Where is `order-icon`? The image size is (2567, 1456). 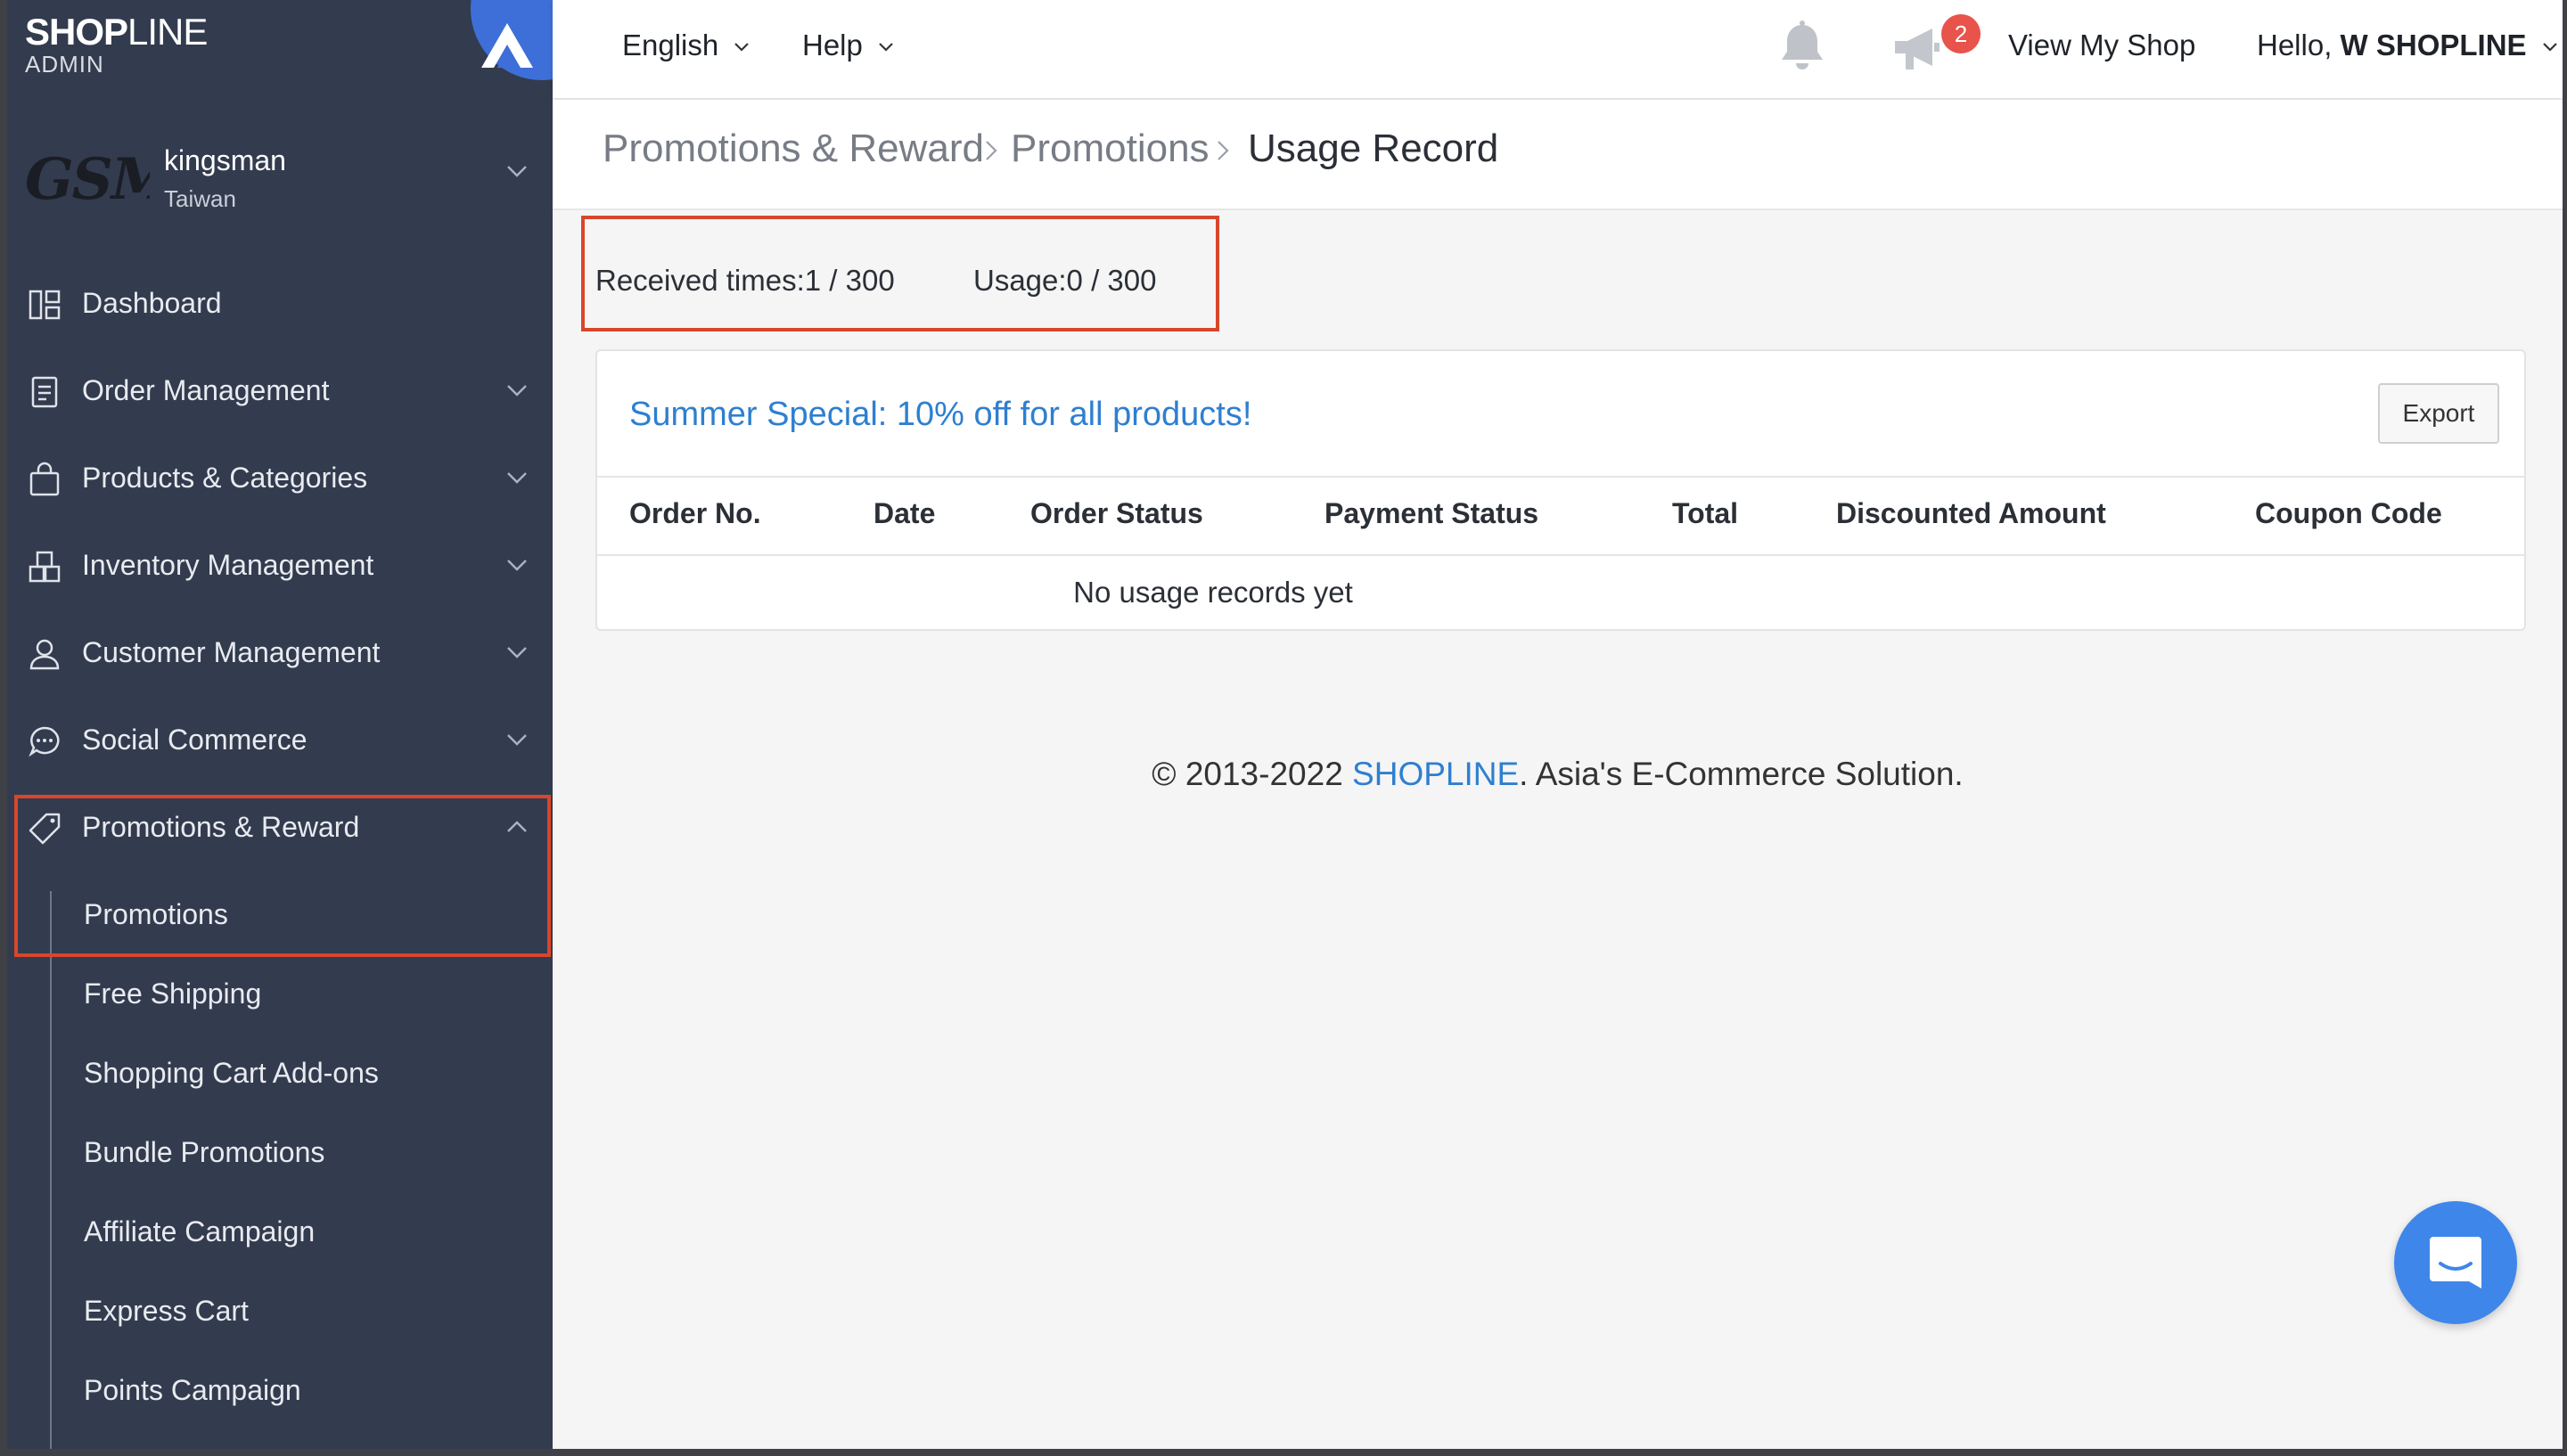
order-icon is located at coordinates (44, 392).